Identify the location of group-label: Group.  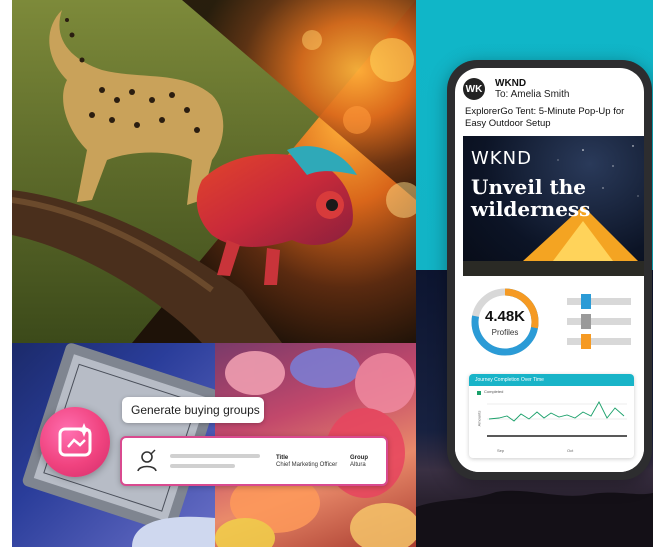
(359, 458).